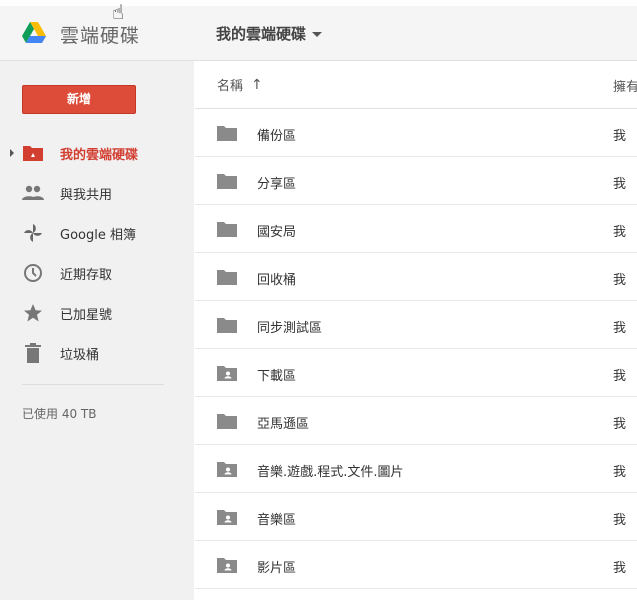 The width and height of the screenshot is (637, 600). What do you see at coordinates (283, 424) in the screenshot?
I see `file-name: 亞馬遜區` at bounding box center [283, 424].